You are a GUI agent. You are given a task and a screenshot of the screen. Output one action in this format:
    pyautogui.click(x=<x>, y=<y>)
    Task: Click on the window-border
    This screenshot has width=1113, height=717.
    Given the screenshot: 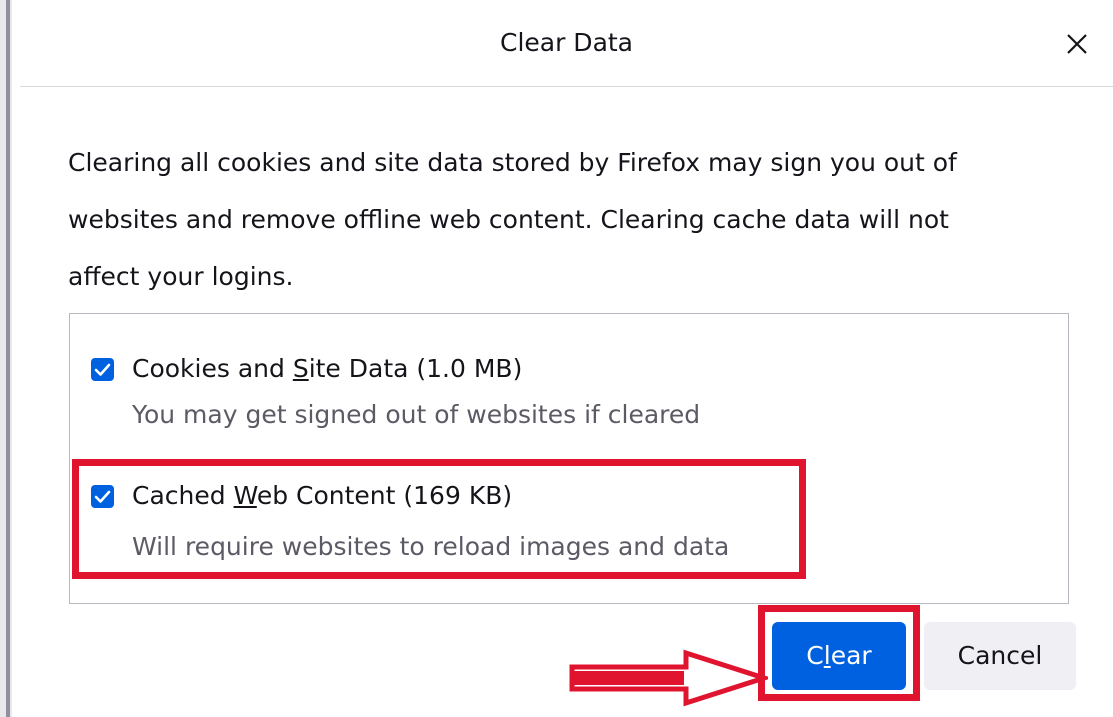 What is the action you would take?
    pyautogui.click(x=8, y=358)
    